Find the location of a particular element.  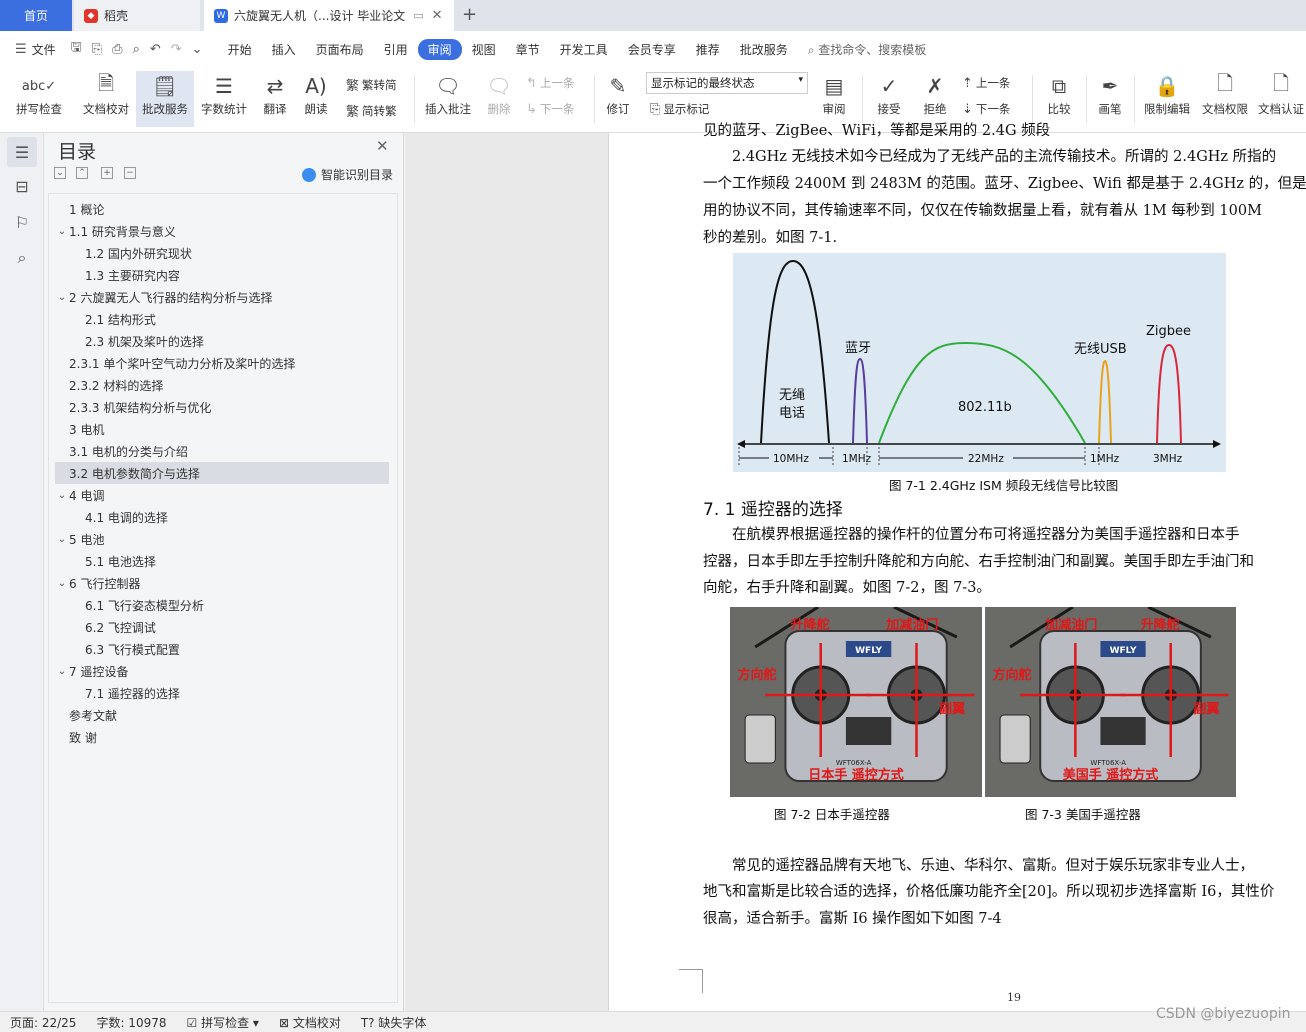

tab-document: W 六旋翼无人机（...设计 毕业论文 ▭ ✕ is located at coordinates (329, 15).